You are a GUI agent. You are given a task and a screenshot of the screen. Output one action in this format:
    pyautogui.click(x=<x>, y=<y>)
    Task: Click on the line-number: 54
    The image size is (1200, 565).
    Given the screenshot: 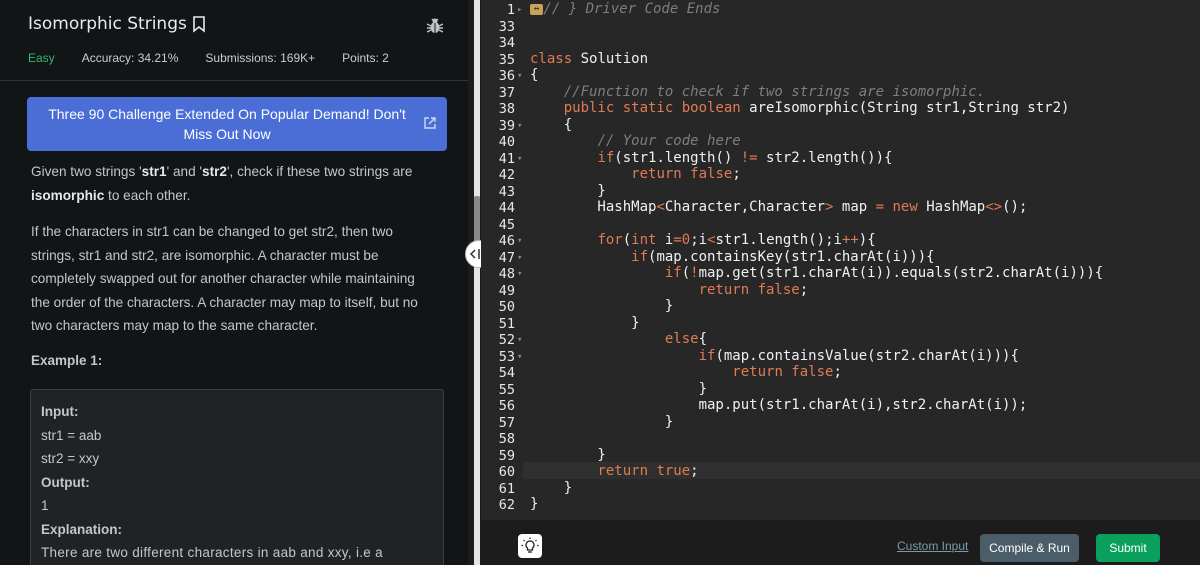 What is the action you would take?
    pyautogui.click(x=506, y=373)
    